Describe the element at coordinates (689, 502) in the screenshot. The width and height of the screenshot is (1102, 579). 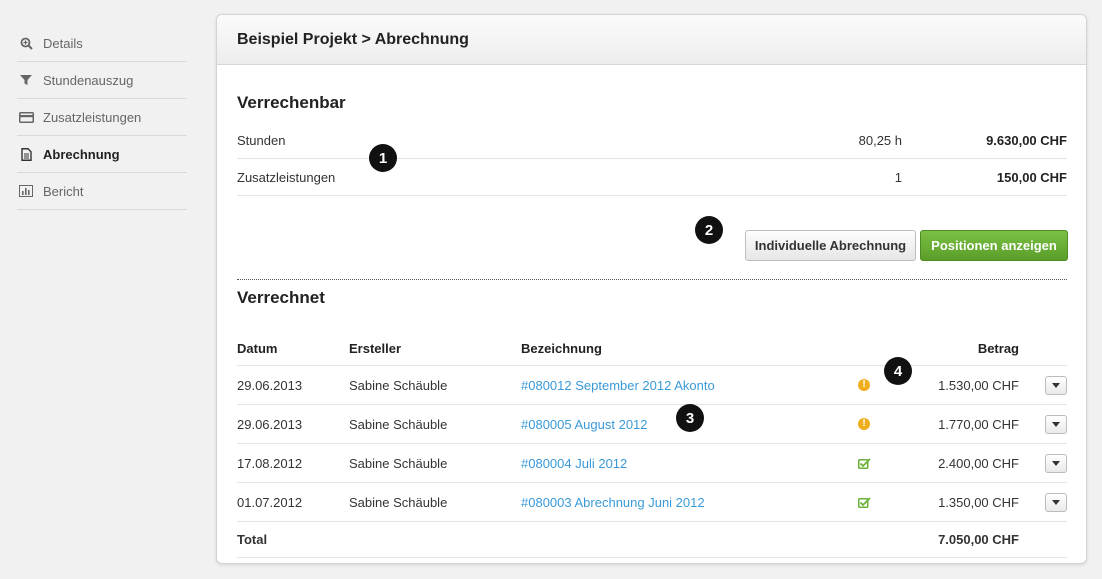
I see `invoice-link: #080003 Abrechnung Juni 2012` at that location.